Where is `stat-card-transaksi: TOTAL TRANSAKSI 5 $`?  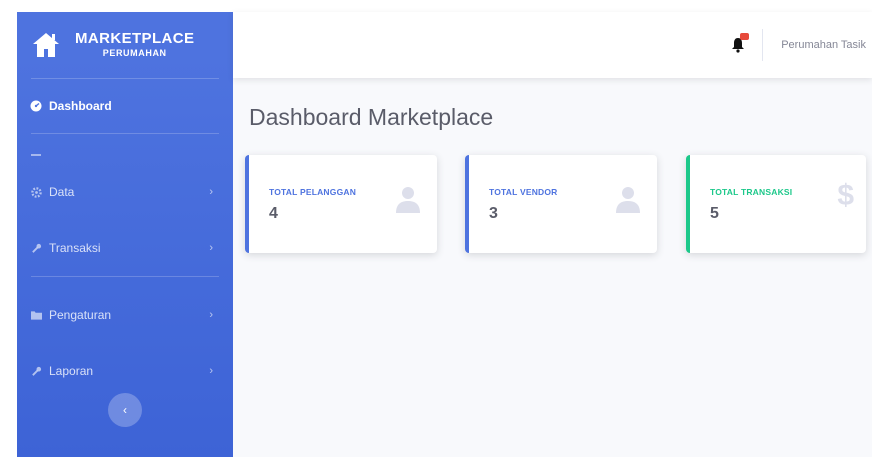 stat-card-transaksi: TOTAL TRANSAKSI 5 $ is located at coordinates (776, 204).